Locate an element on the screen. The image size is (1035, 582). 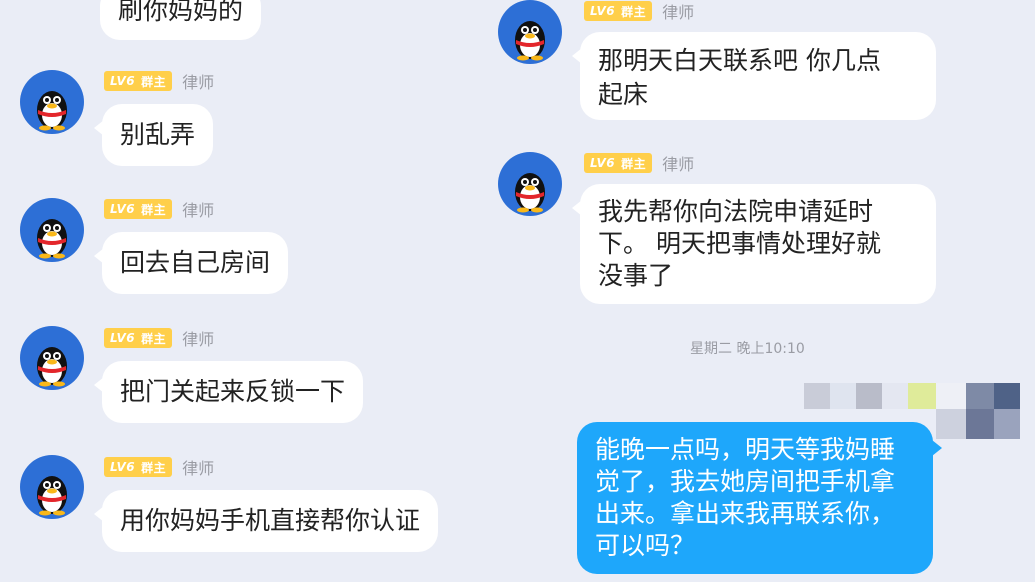
message-bubble: 把门关起来反锁一下 is located at coordinates (228, 392).